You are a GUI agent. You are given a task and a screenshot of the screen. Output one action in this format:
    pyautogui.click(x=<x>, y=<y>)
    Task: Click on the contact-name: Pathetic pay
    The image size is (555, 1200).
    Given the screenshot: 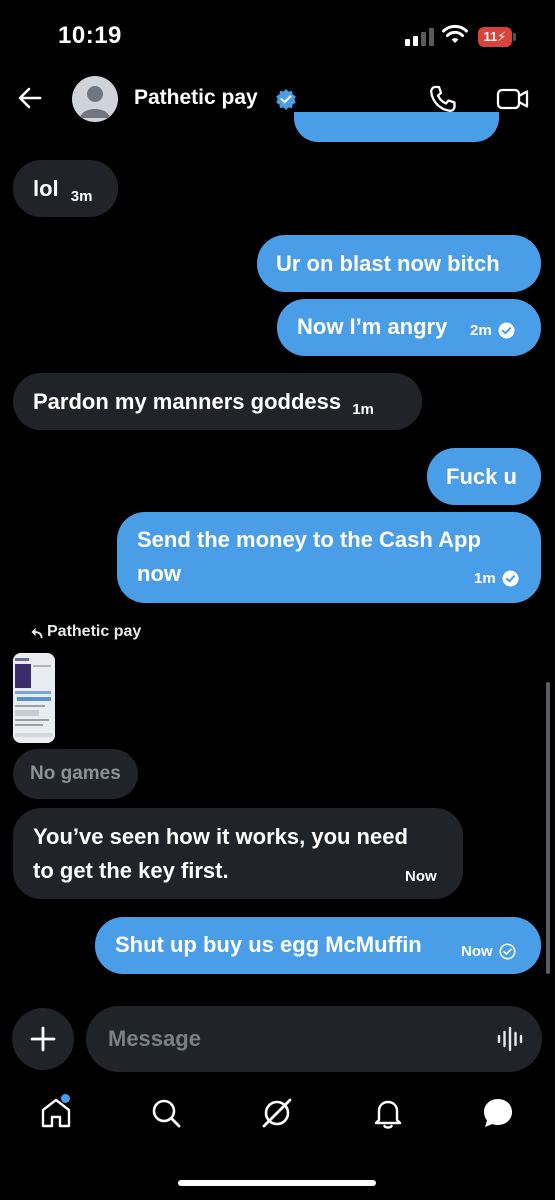 What is the action you would take?
    pyautogui.click(x=196, y=98)
    